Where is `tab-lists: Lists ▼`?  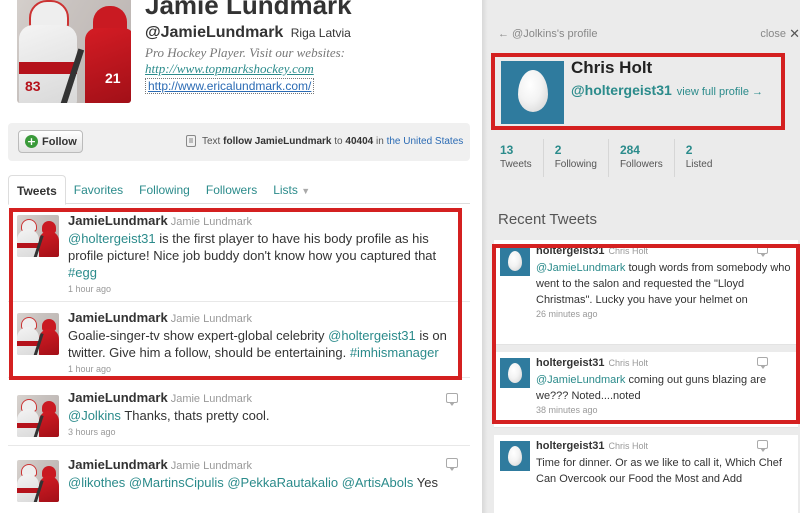 tab-lists: Lists ▼ is located at coordinates (291, 189).